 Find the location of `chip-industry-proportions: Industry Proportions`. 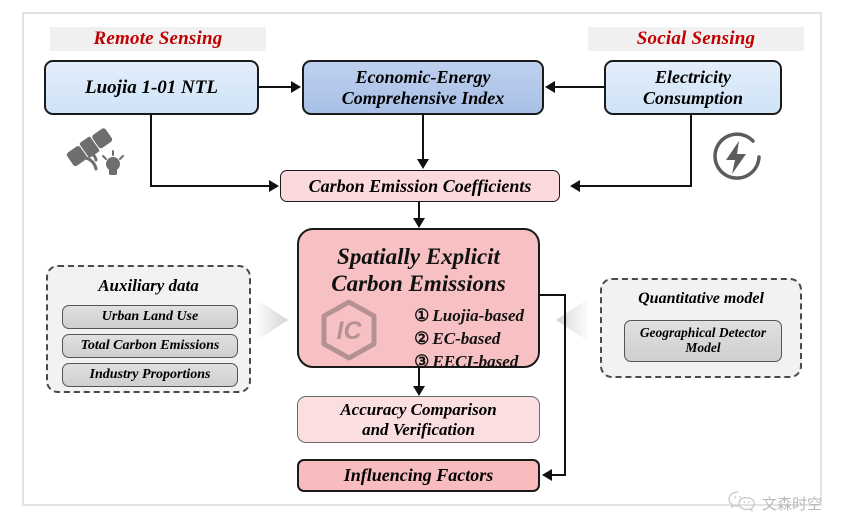

chip-industry-proportions: Industry Proportions is located at coordinates (150, 375).